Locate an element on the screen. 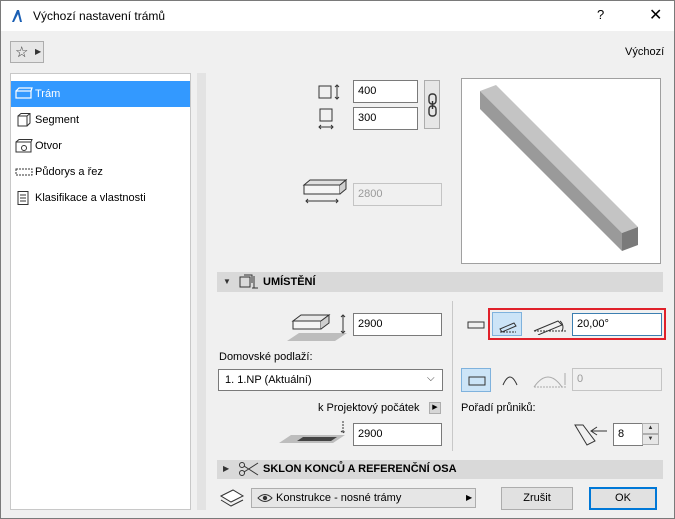  straight-beam-icon is located at coordinates (477, 381).